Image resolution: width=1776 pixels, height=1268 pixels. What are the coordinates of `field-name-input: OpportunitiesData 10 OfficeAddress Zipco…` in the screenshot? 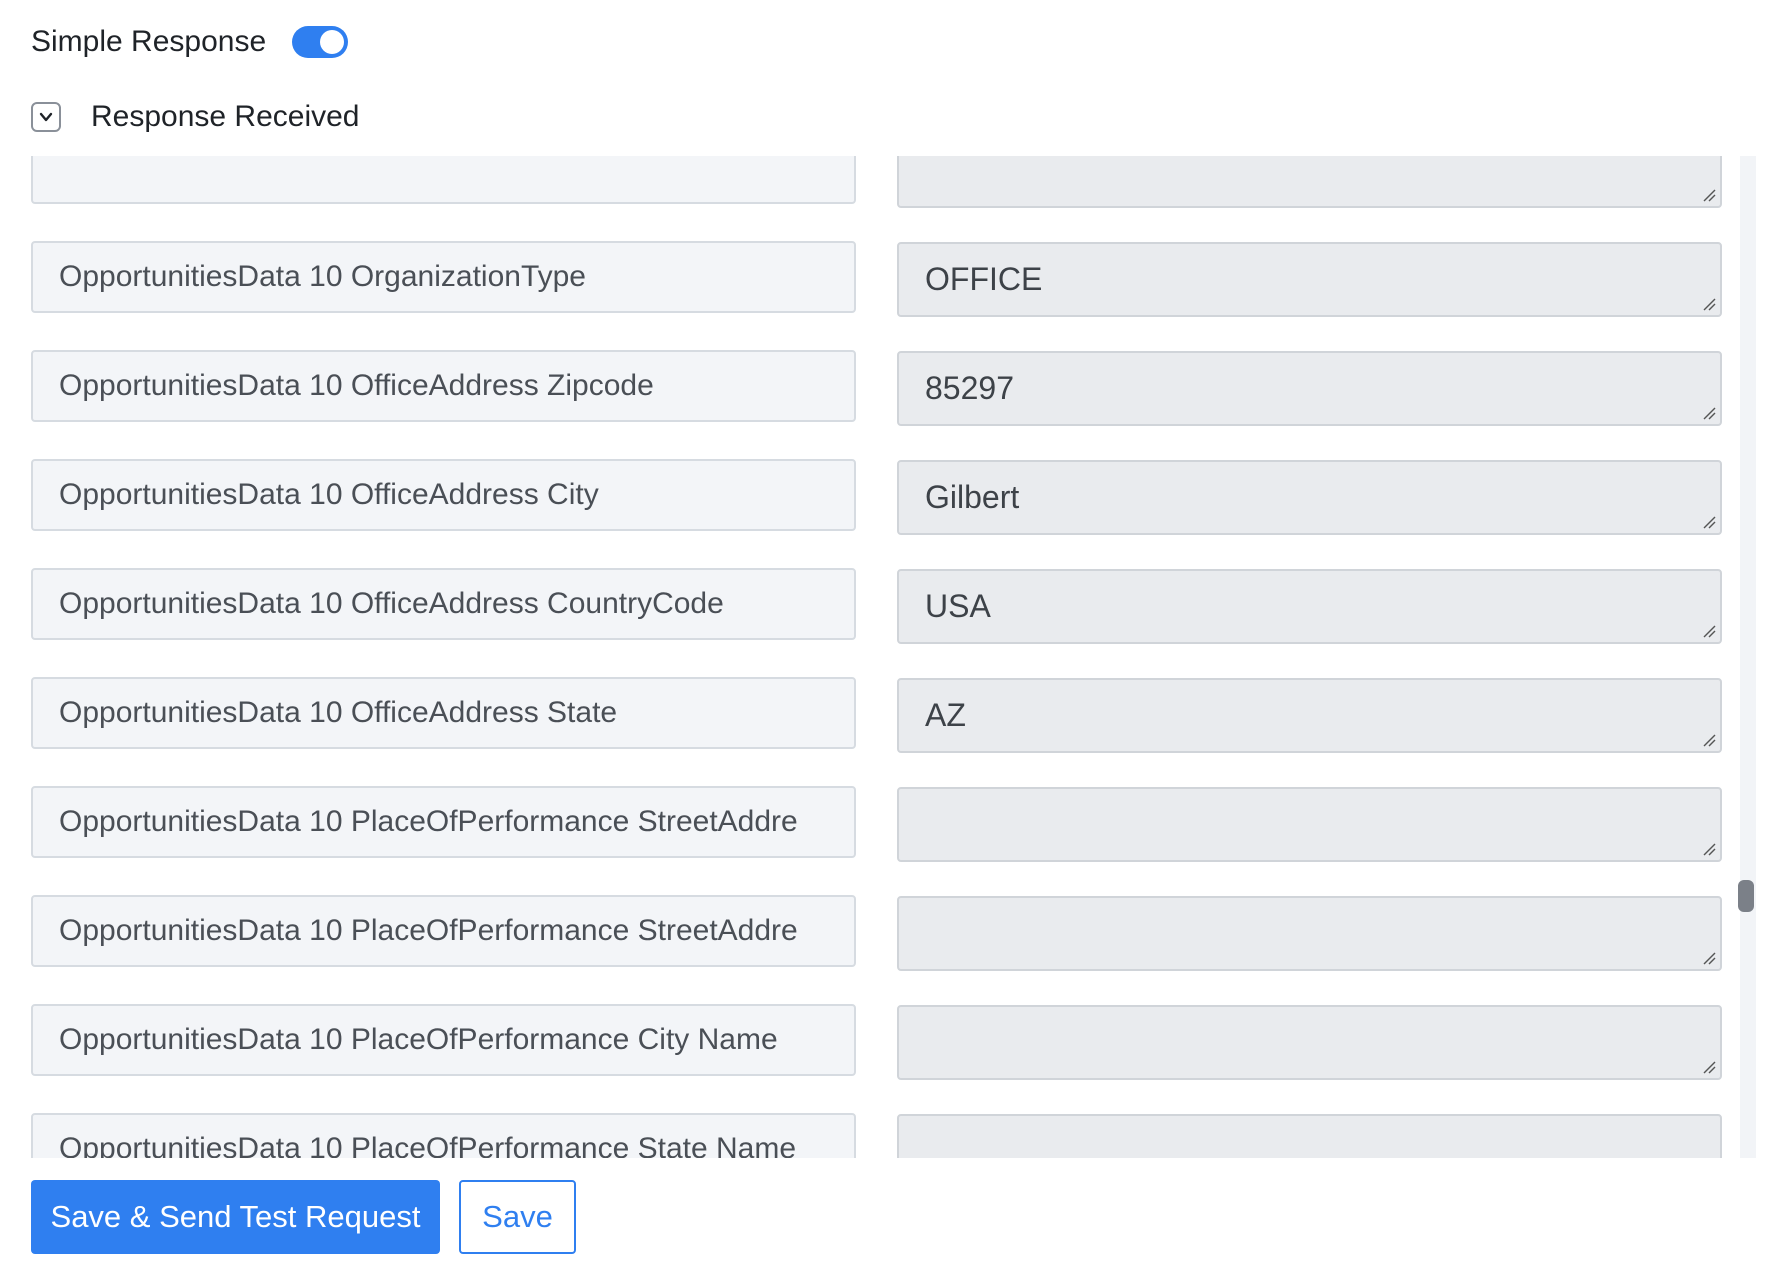 It's located at (443, 386).